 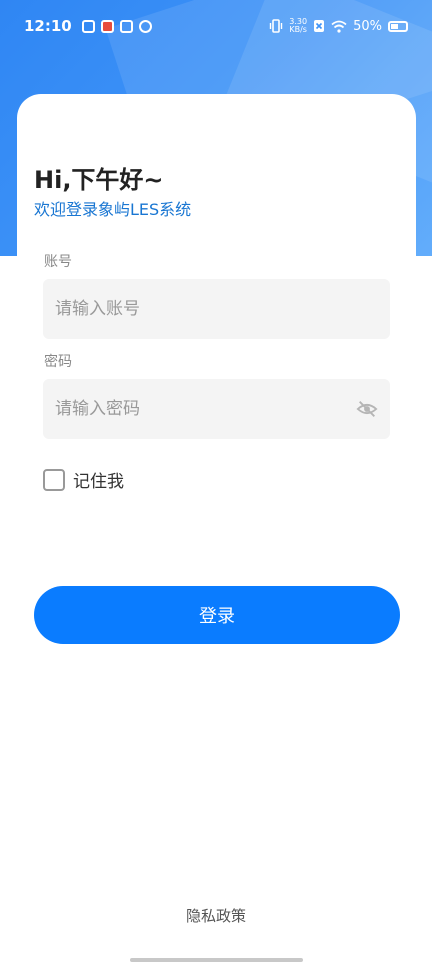 I want to click on password-input, so click(x=216, y=409).